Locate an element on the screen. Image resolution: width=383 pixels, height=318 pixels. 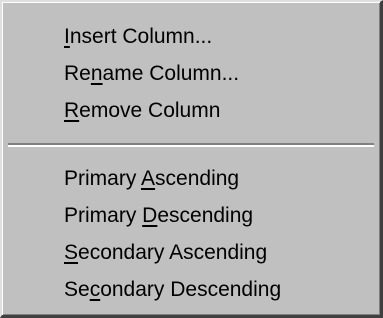
menu-item-label-pre: Re is located at coordinates (77, 73).